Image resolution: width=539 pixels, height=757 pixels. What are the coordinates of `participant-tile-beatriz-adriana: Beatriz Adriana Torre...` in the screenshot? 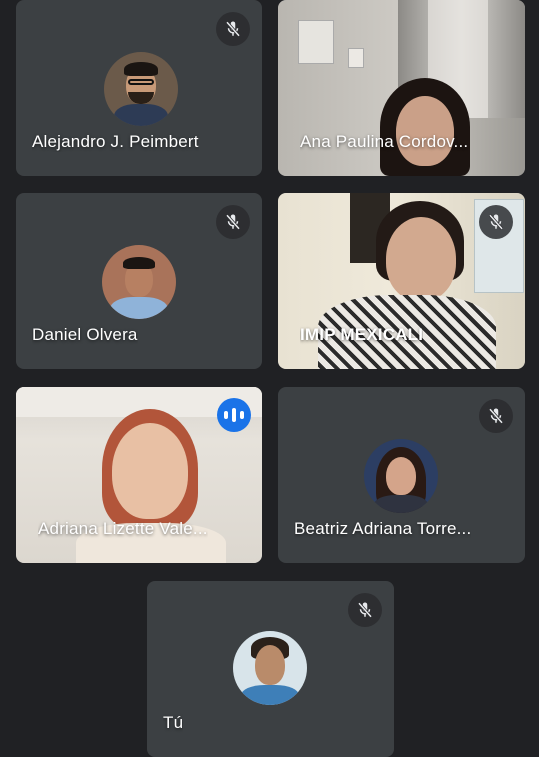 It's located at (401, 475).